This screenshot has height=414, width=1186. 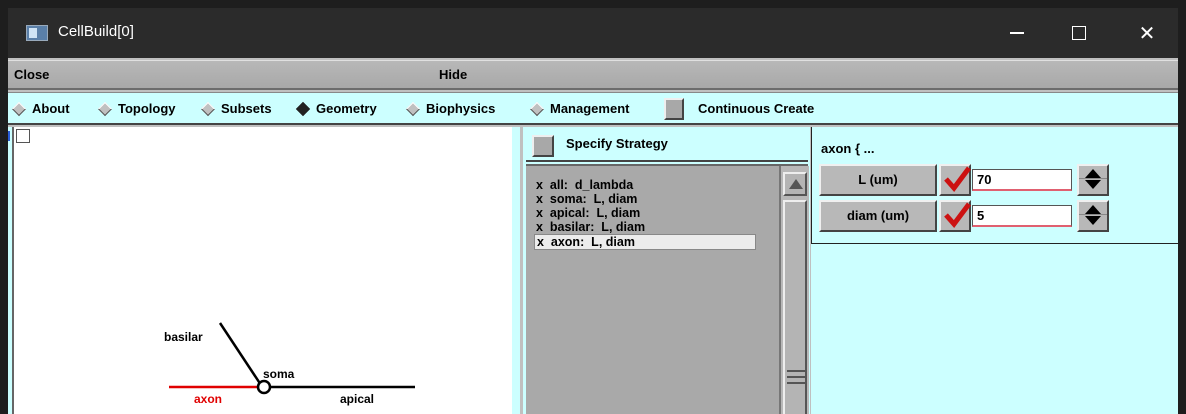 What do you see at coordinates (264, 387) in the screenshot?
I see `soma-section` at bounding box center [264, 387].